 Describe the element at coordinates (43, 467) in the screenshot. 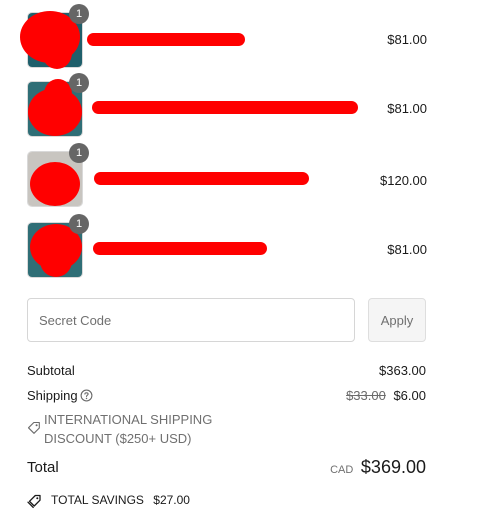

I see `total-label: Total` at that location.